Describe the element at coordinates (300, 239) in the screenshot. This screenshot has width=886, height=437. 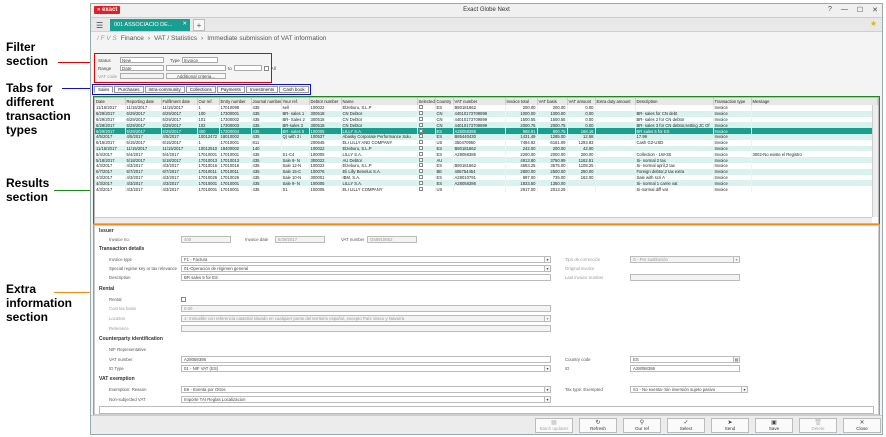
I see `invoice-date-field: 6/29/2017` at that location.